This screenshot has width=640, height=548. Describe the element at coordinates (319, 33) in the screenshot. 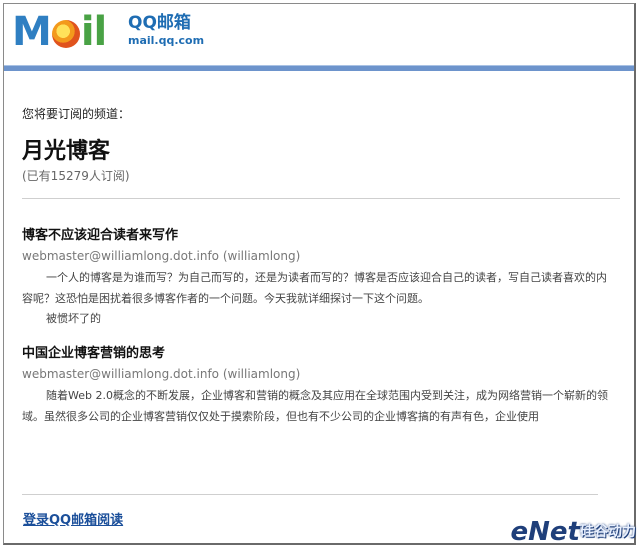

I see `header: Mil QQ邮箱 mail.qq.com` at that location.